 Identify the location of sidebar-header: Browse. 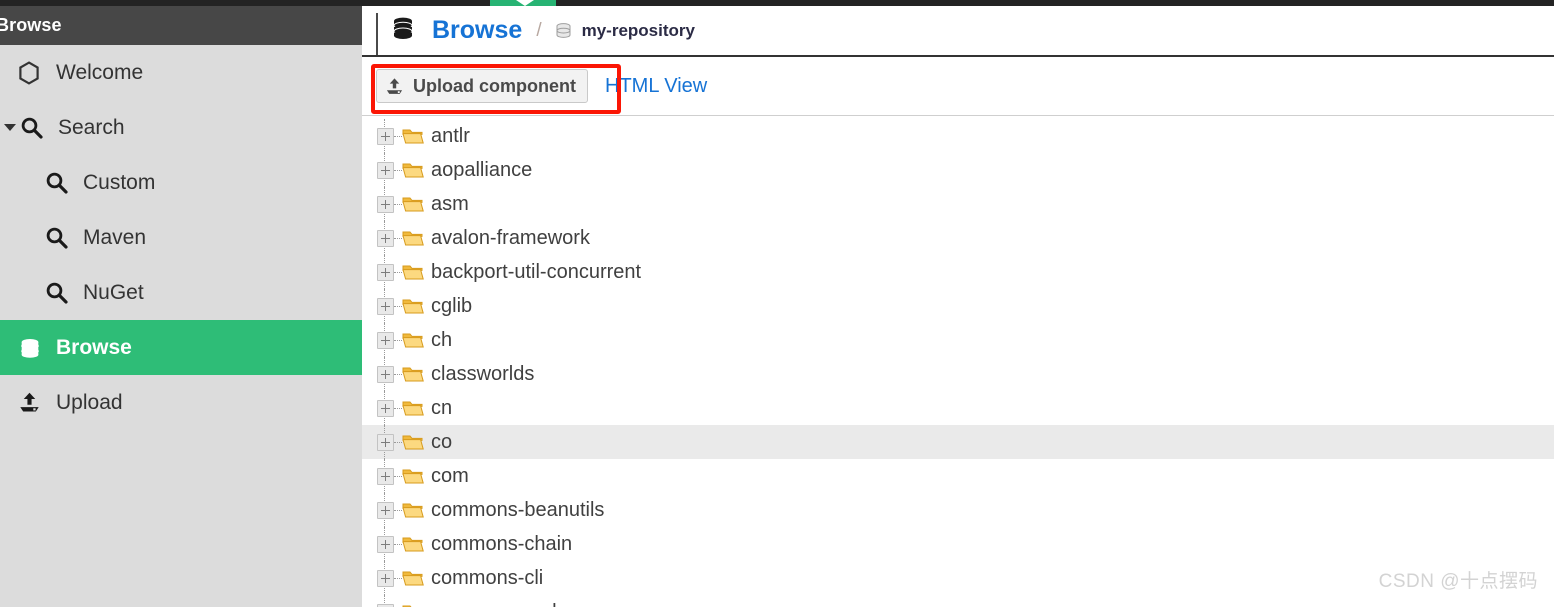
(181, 25).